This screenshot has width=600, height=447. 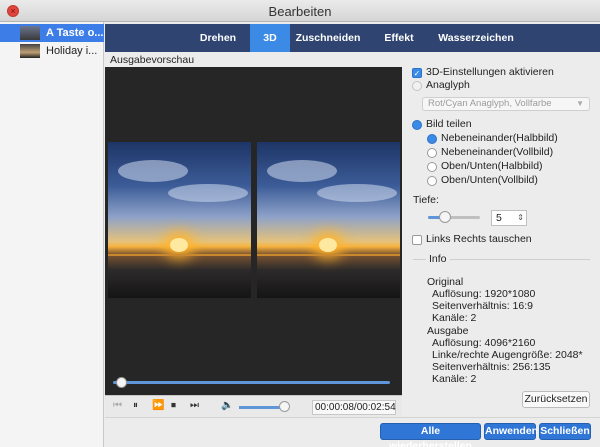 I want to click on tab-3d: 3D, so click(x=270, y=38).